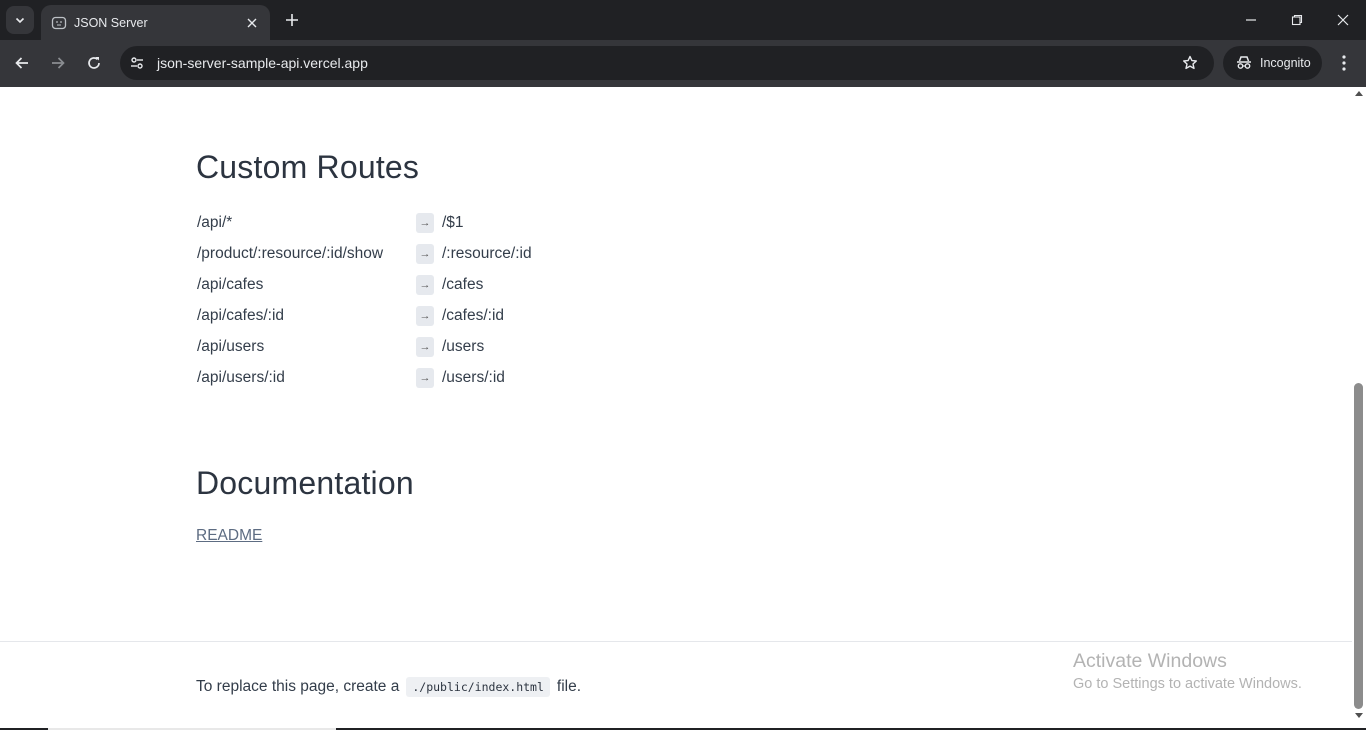 The width and height of the screenshot is (1366, 730). I want to click on route-from: /api/users, so click(231, 346).